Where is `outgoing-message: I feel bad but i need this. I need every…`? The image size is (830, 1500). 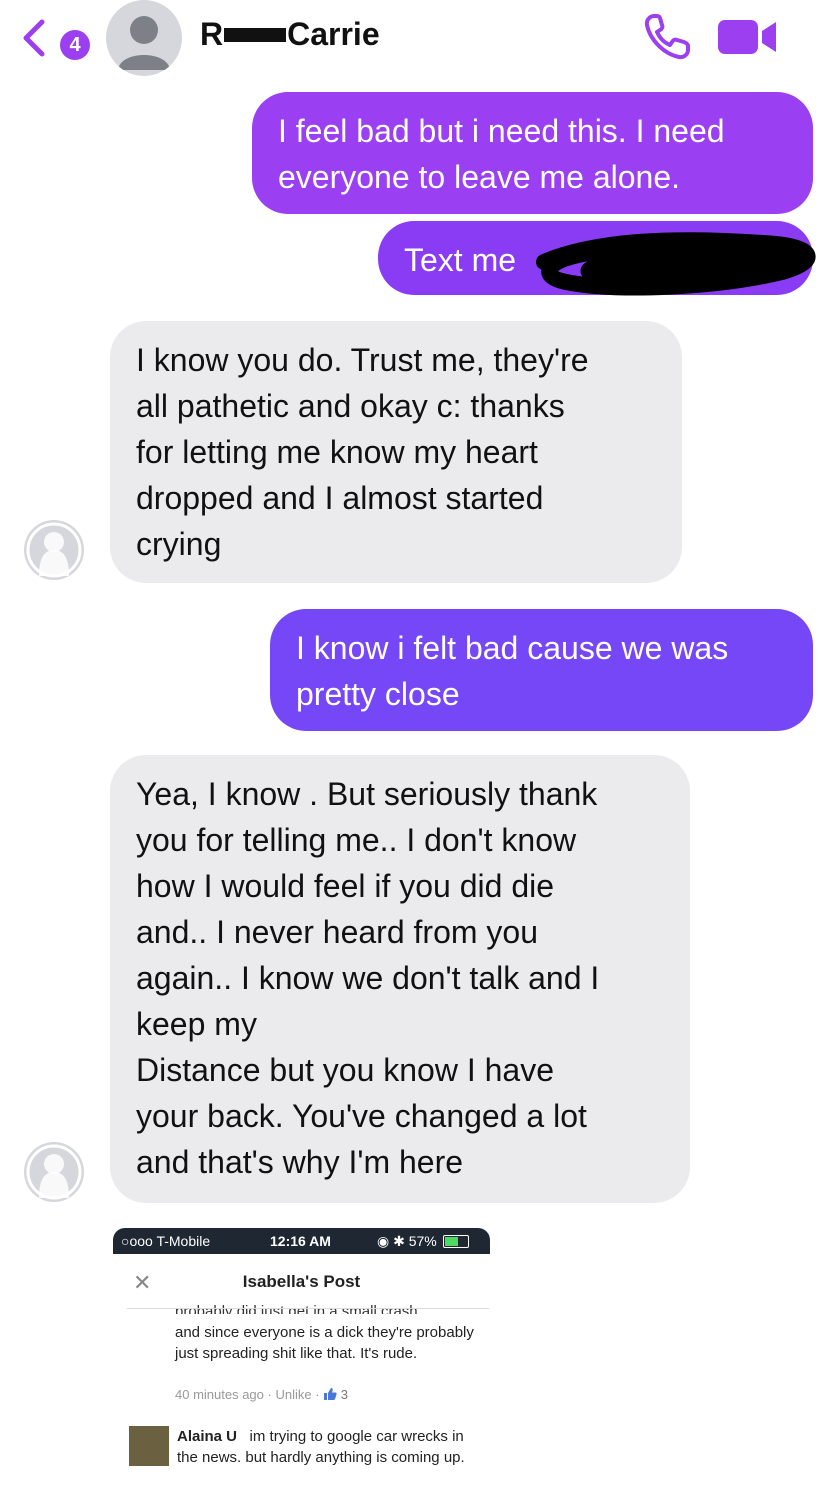 outgoing-message: I feel bad but i need this. I need every… is located at coordinates (532, 153).